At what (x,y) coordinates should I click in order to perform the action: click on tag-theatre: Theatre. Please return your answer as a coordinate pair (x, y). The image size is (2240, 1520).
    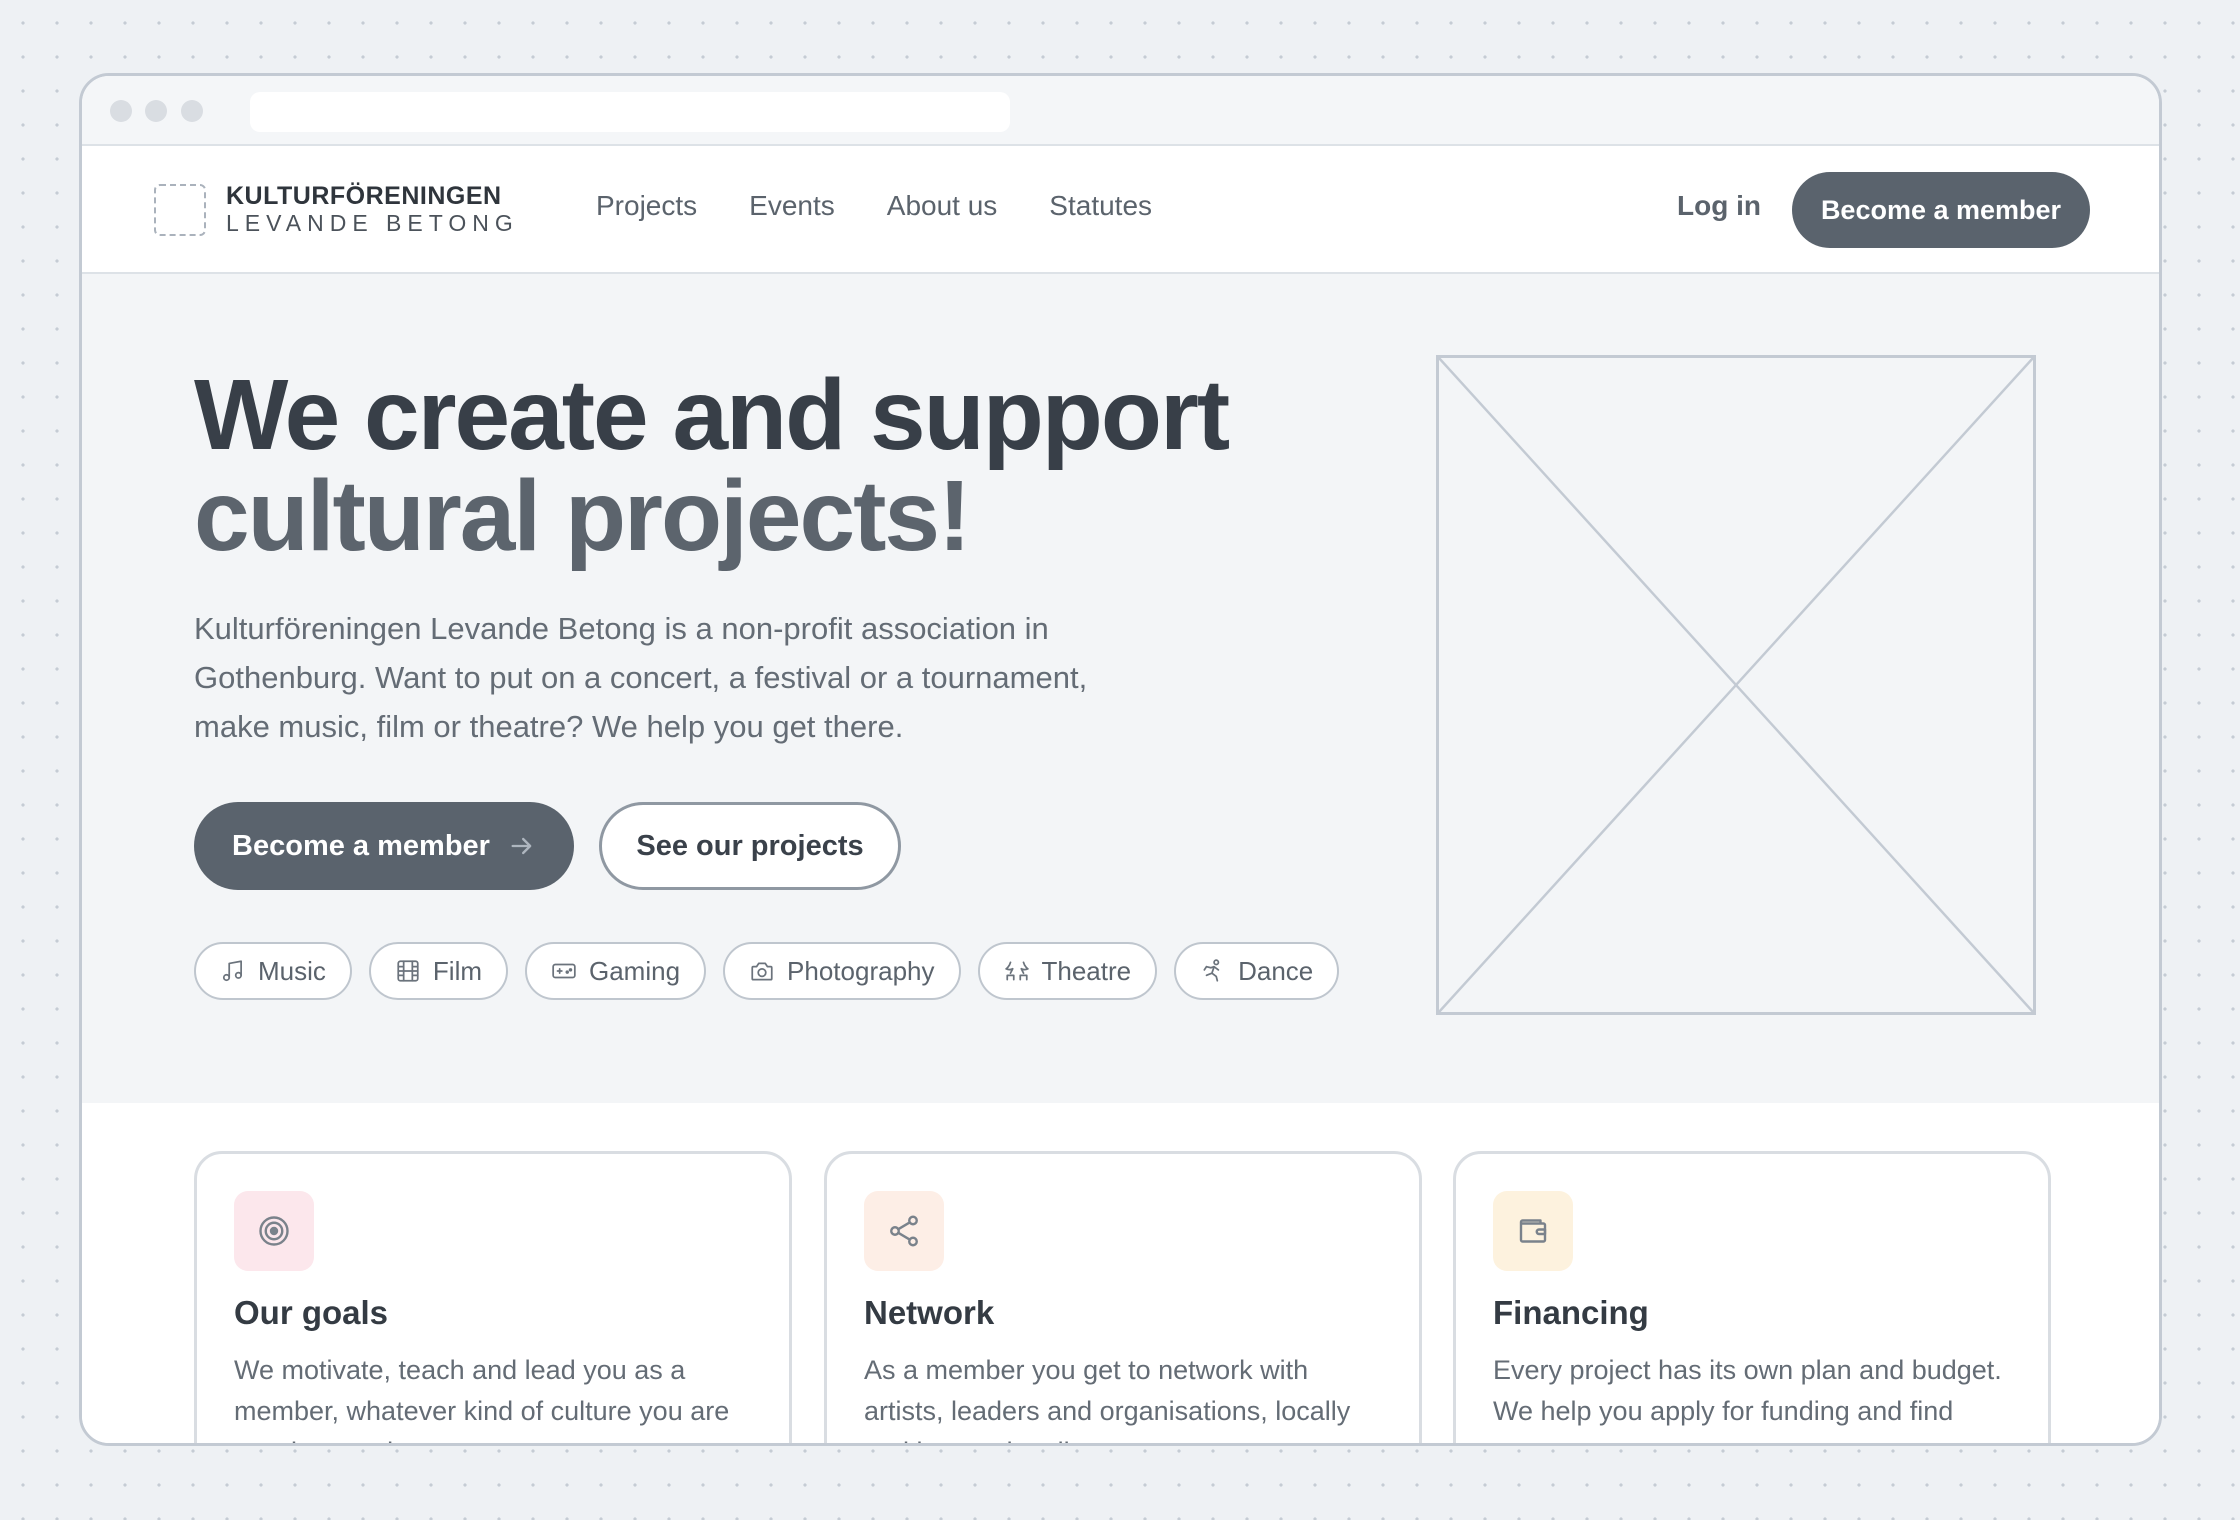
    Looking at the image, I should click on (1067, 971).